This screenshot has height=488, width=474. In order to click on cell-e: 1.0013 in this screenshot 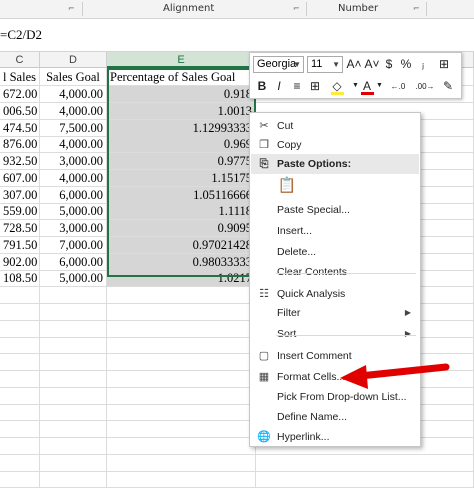, I will do `click(181, 111)`.